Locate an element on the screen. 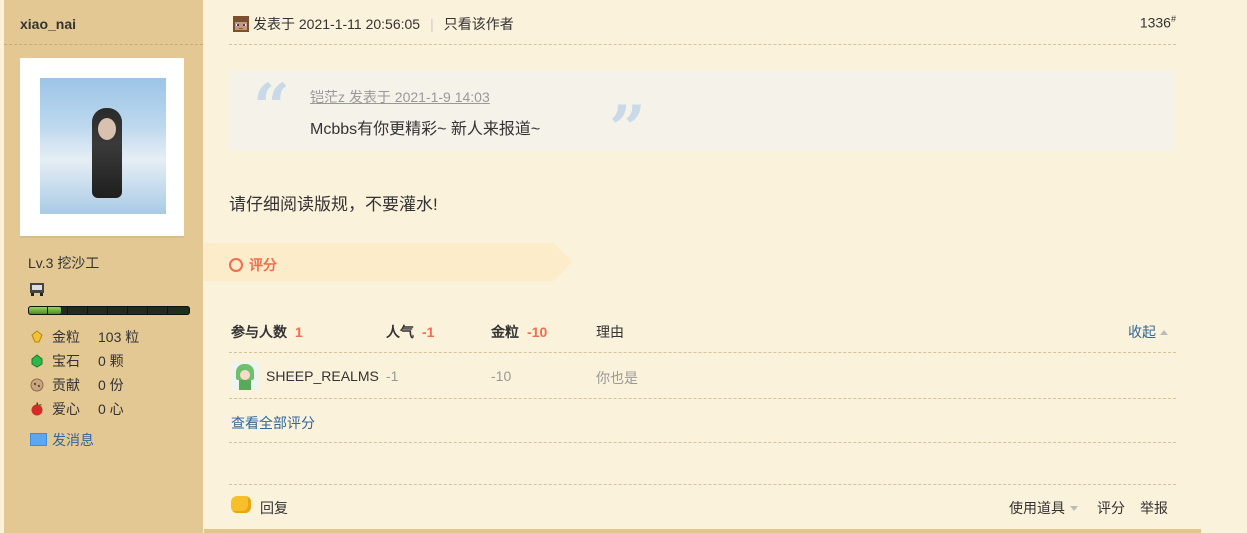 This screenshot has height=533, width=1247. send-message-link: 发消息 is located at coordinates (62, 440).